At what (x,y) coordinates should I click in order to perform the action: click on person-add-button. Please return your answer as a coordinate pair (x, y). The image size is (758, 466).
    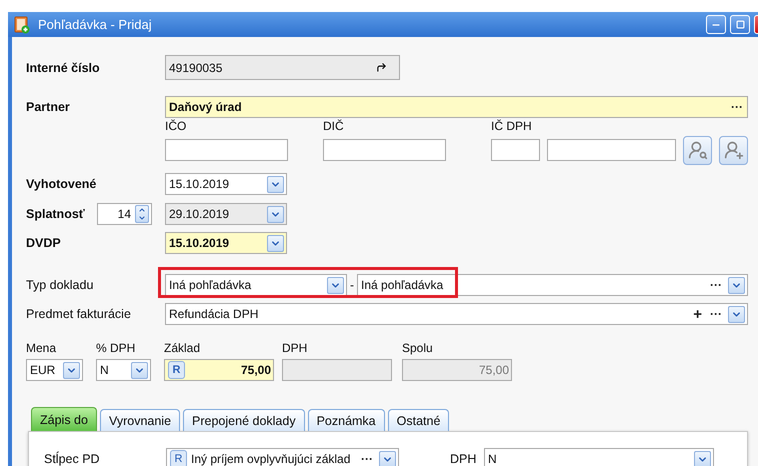
    Looking at the image, I should click on (733, 150).